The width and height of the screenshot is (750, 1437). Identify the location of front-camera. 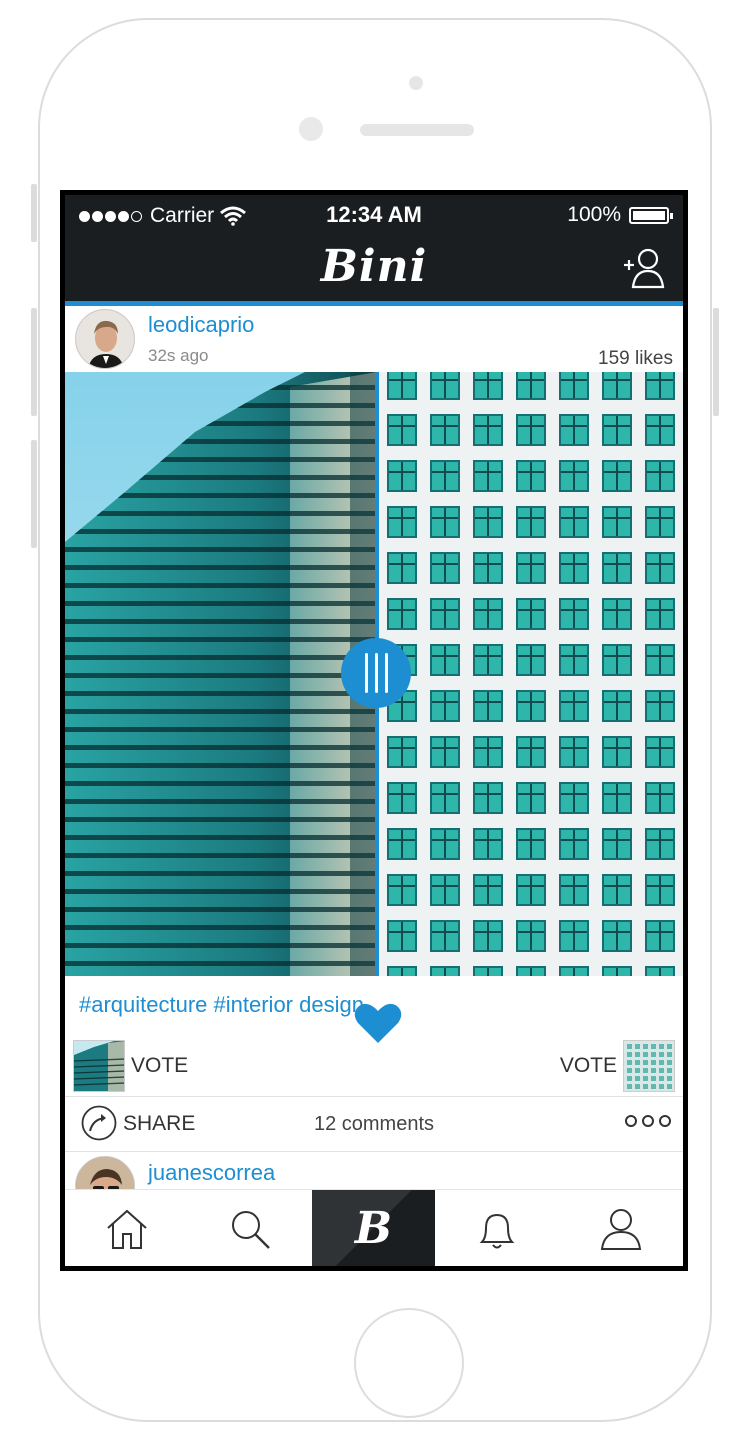
(311, 129).